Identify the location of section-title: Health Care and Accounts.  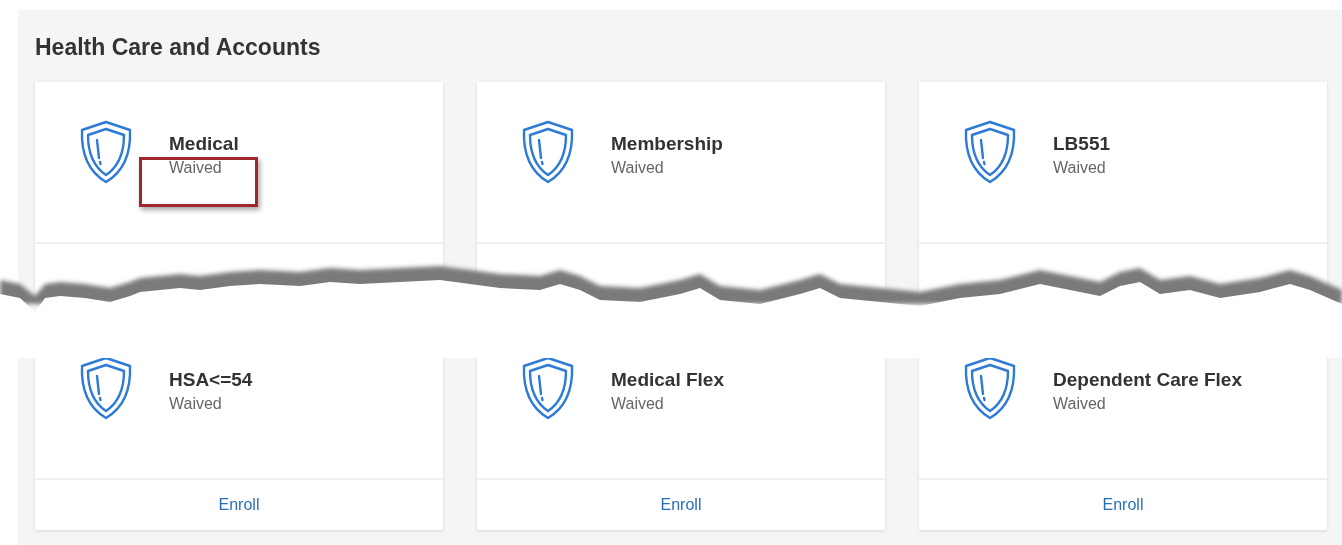
(178, 47).